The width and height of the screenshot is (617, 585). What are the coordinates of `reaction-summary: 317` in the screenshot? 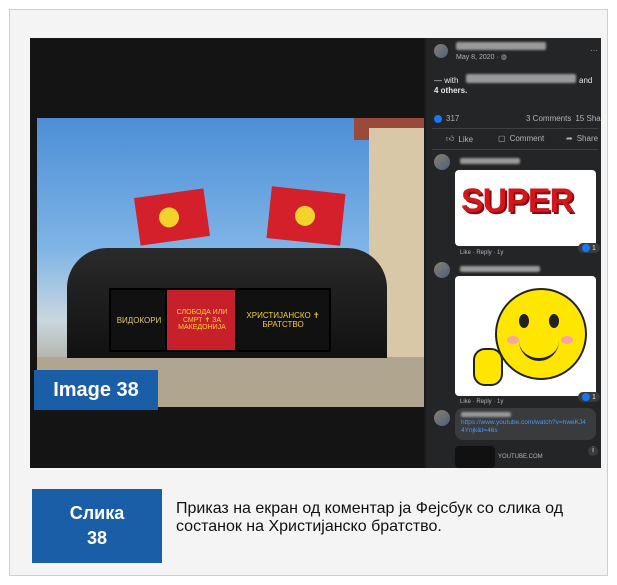 It's located at (446, 118).